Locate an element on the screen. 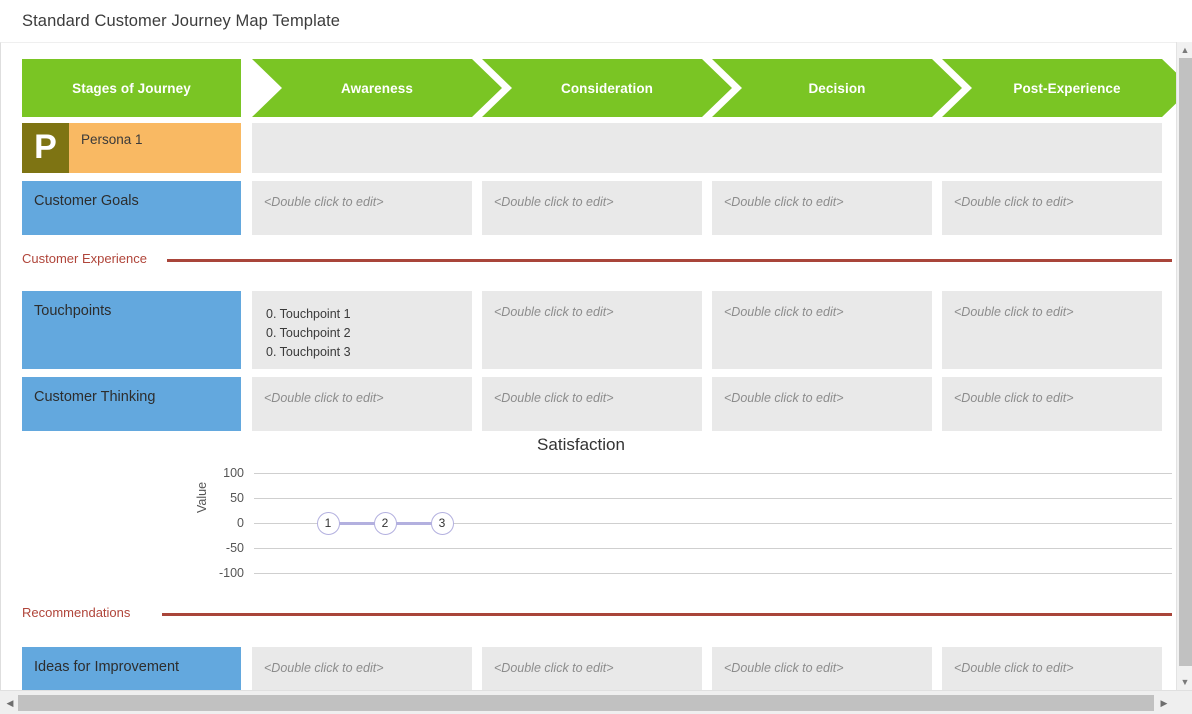 The height and width of the screenshot is (714, 1192). cell-ideas-decision: <Double click to edit> is located at coordinates (822, 668).